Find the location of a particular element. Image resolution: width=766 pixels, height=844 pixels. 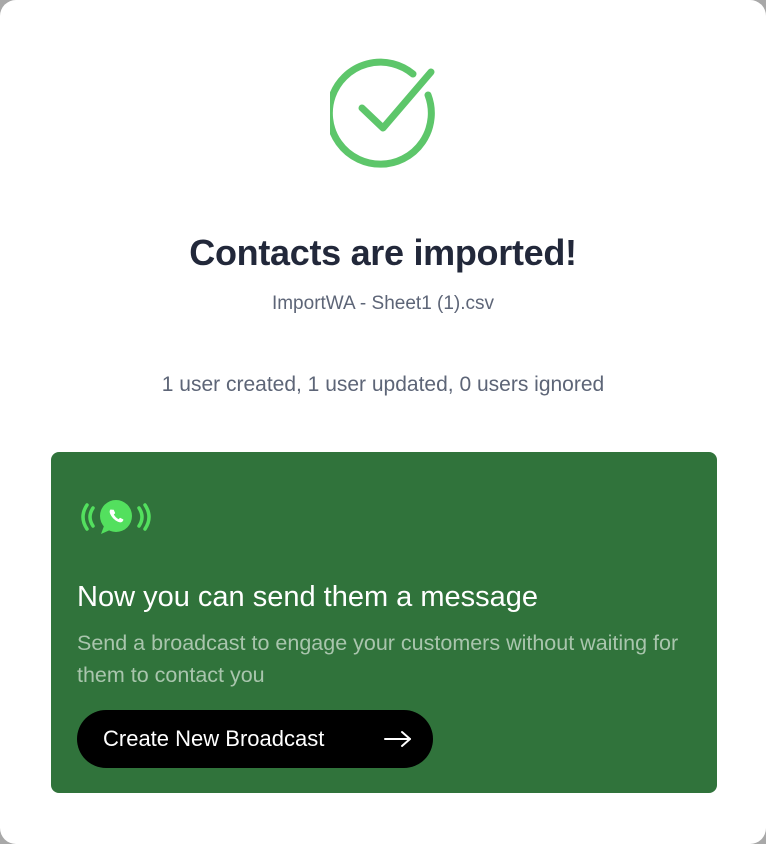

imported-file-name: ImportWA - Sheet1 (1).csv is located at coordinates (383, 303).